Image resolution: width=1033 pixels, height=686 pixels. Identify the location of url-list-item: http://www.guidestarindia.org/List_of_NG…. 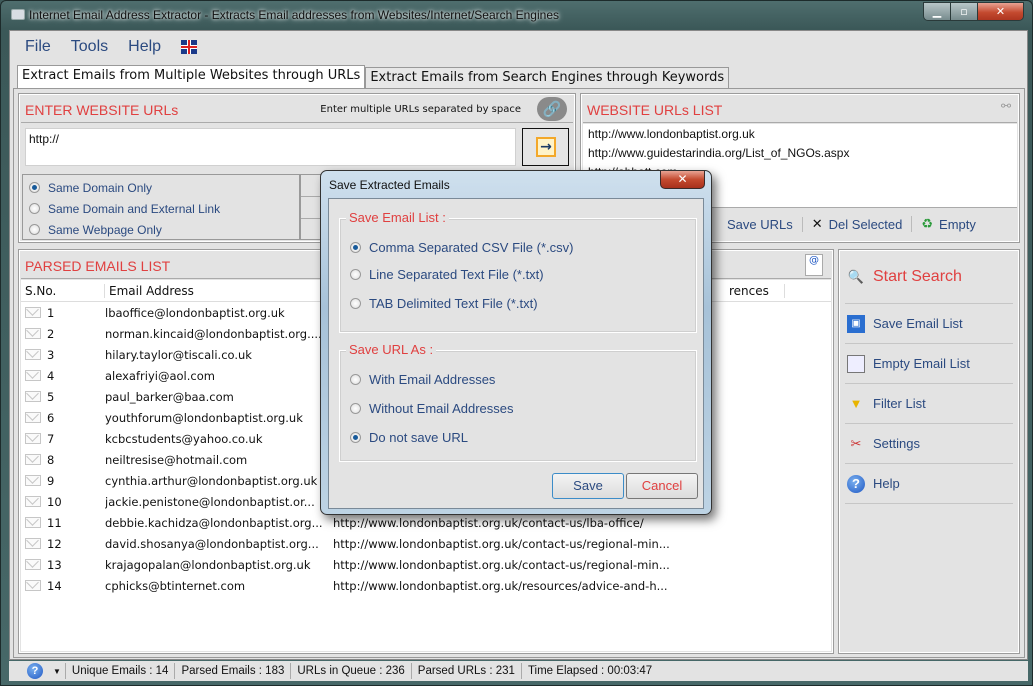
(800, 155).